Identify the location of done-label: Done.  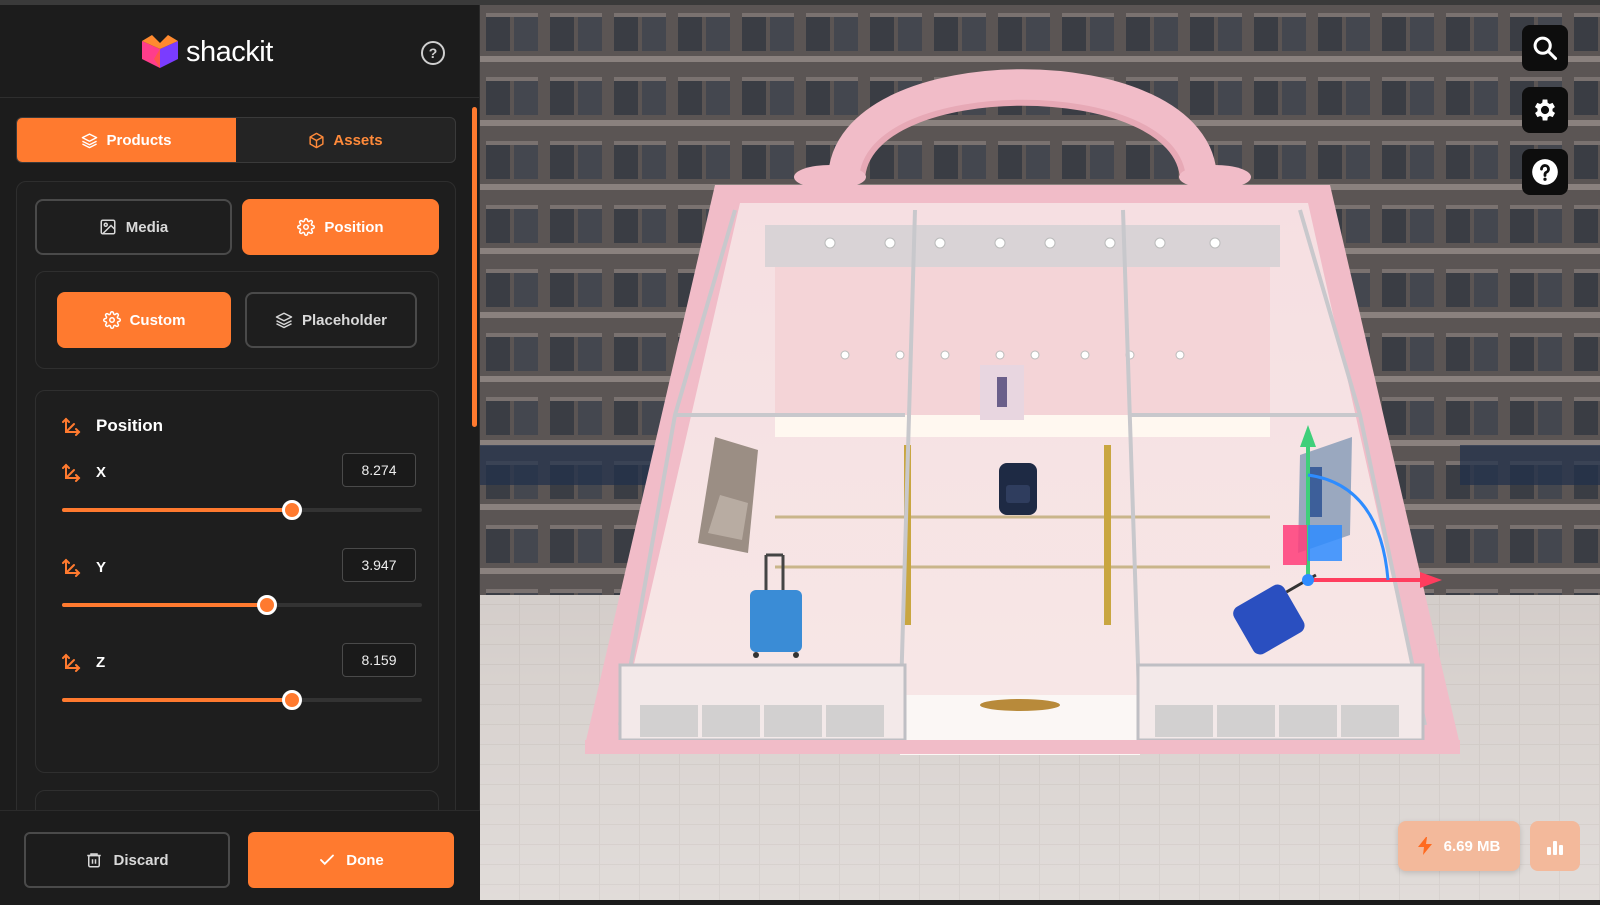
(365, 860).